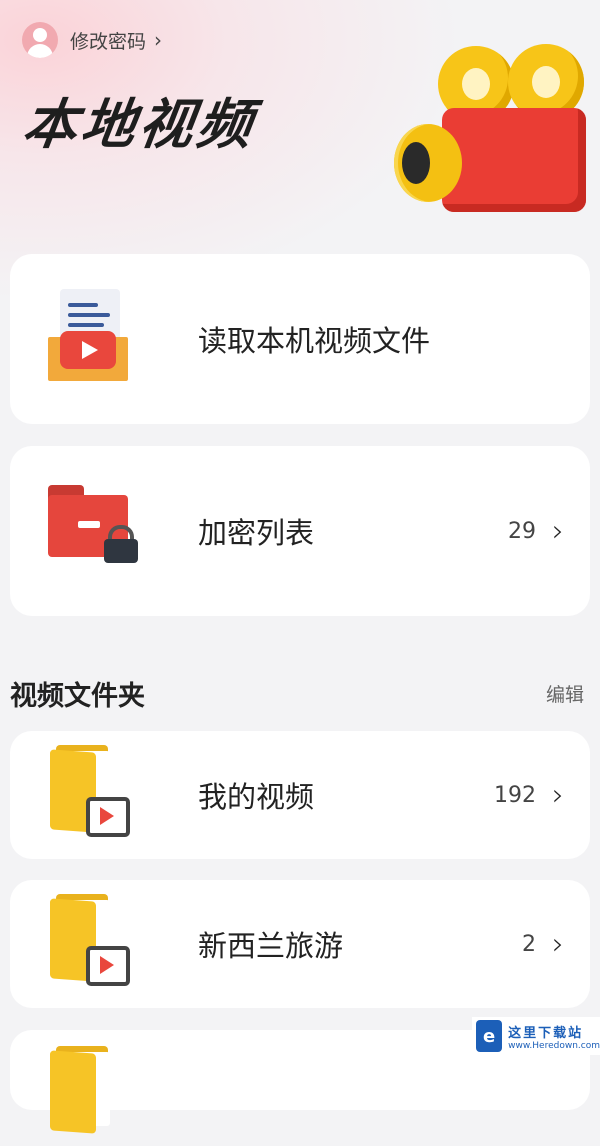  What do you see at coordinates (103, 339) in the screenshot?
I see `video-file-icon` at bounding box center [103, 339].